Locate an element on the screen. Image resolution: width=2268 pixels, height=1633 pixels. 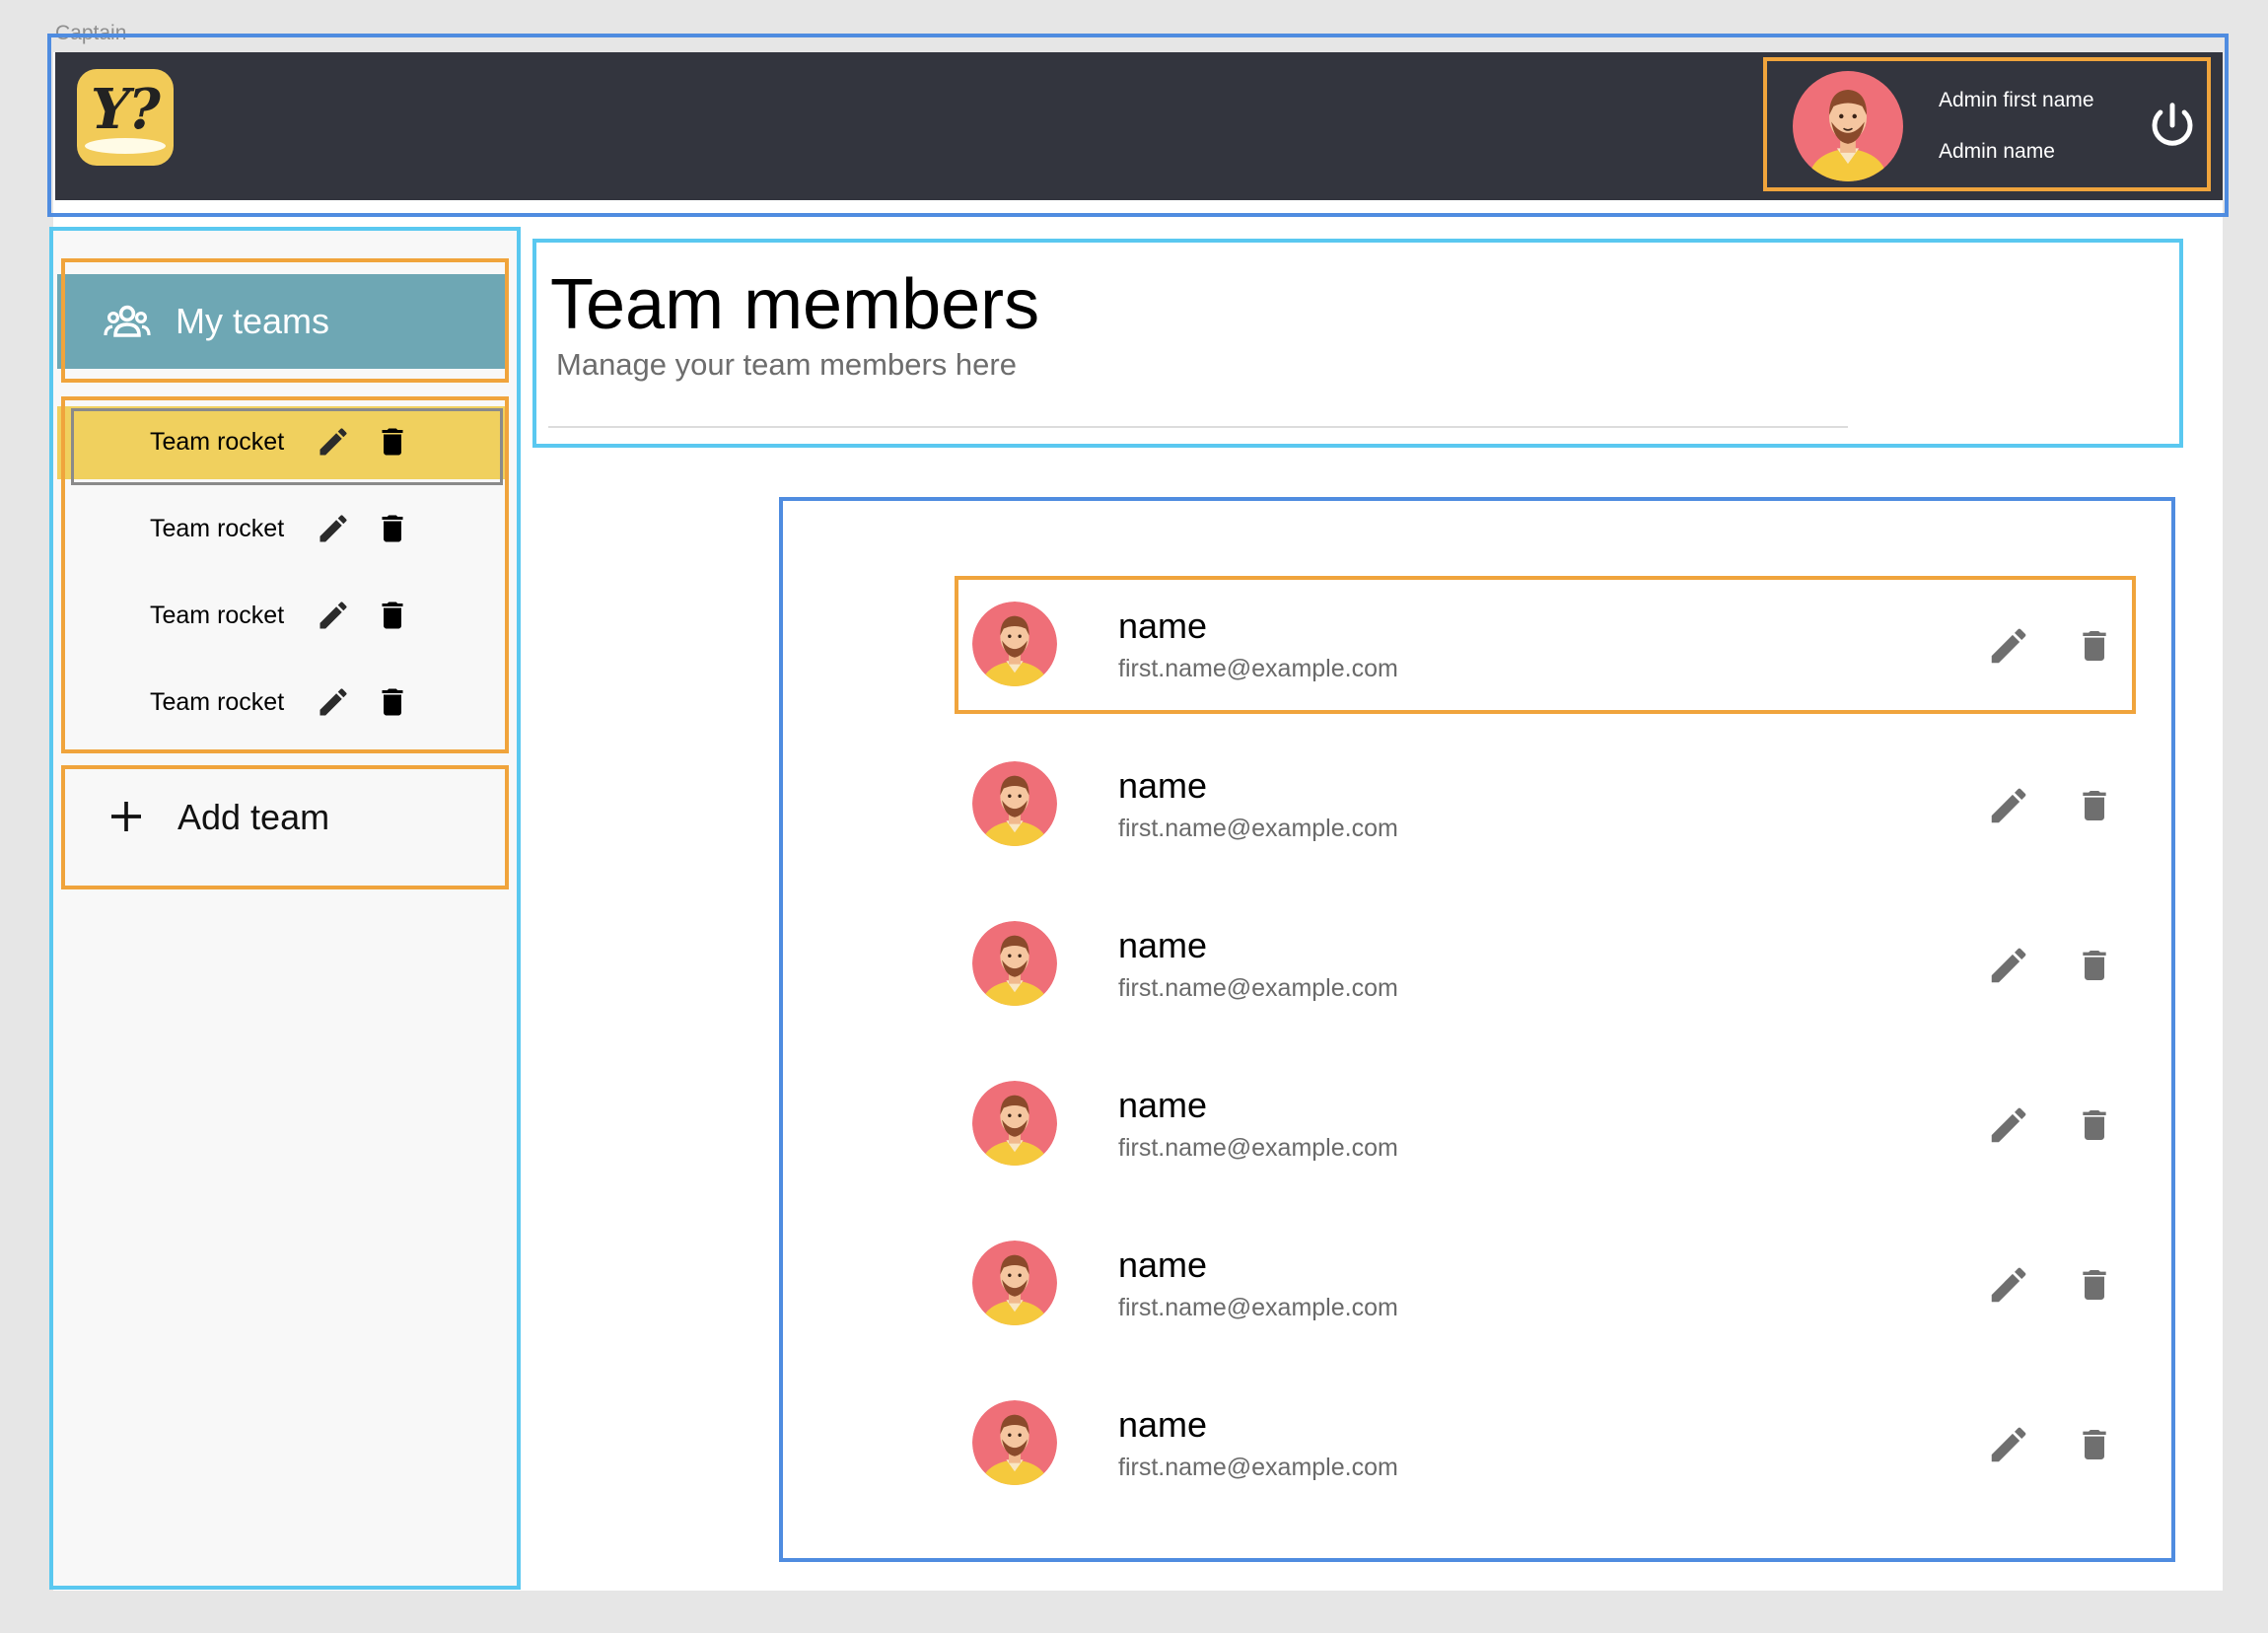
add-team-label: Add team is located at coordinates (254, 817).